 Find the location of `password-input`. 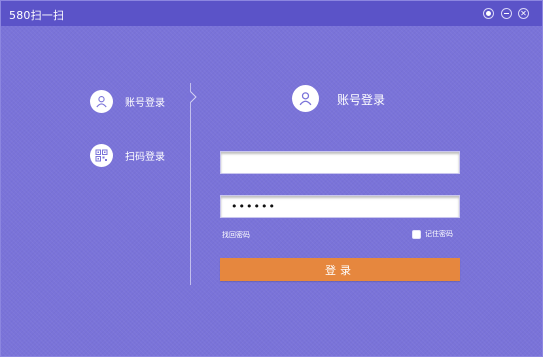

password-input is located at coordinates (340, 206).